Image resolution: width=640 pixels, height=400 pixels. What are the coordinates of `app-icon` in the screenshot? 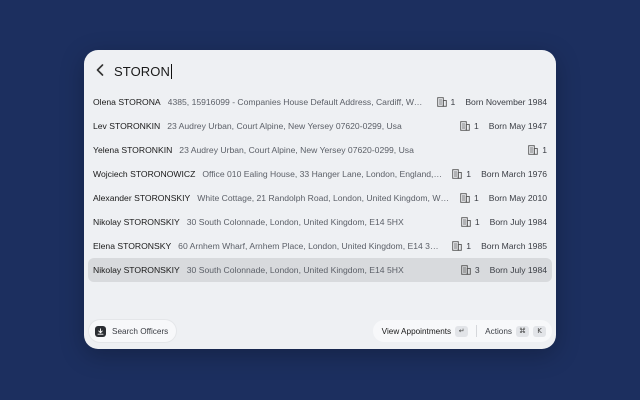 It's located at (100, 331).